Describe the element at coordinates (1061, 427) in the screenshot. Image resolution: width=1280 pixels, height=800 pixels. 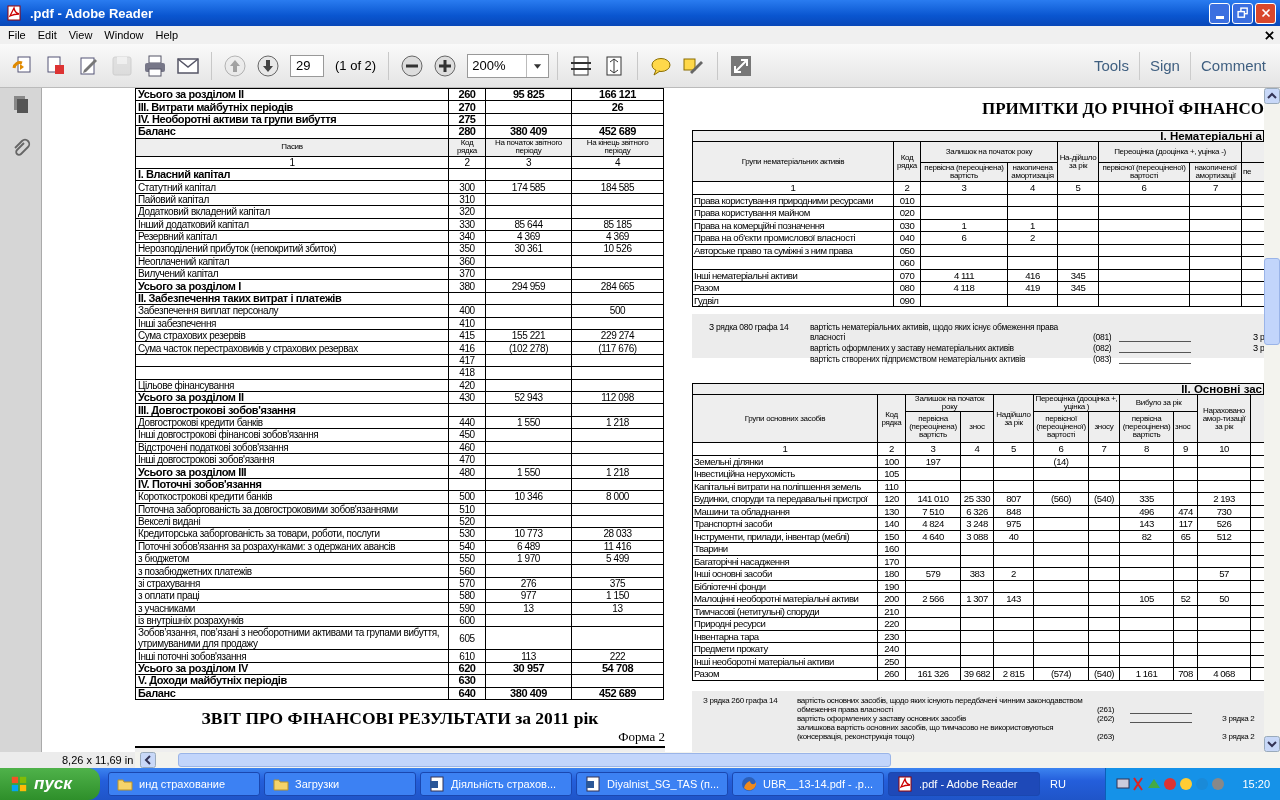
I see `column-header: первісної (переоціненої) вартості` at that location.